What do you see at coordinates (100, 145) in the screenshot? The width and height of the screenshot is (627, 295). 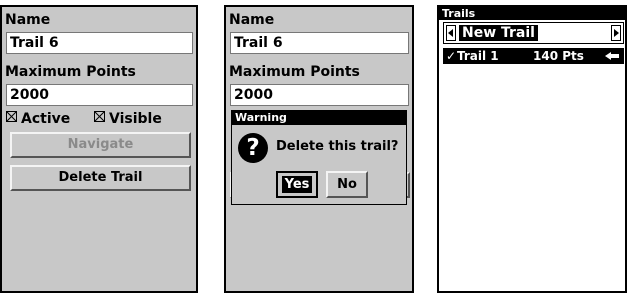 I see `navigate-button: Navigate` at bounding box center [100, 145].